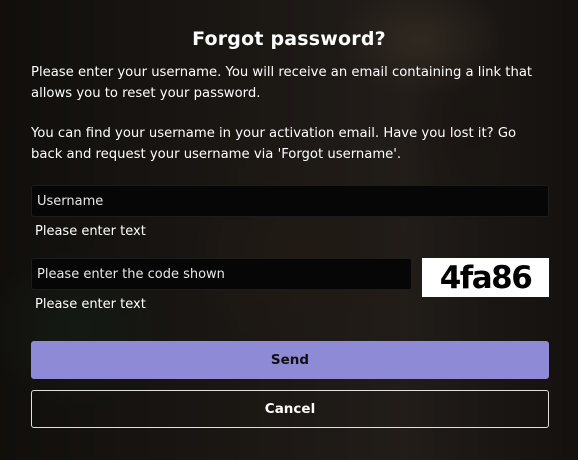  I want to click on cancel-button: Cancel, so click(290, 409).